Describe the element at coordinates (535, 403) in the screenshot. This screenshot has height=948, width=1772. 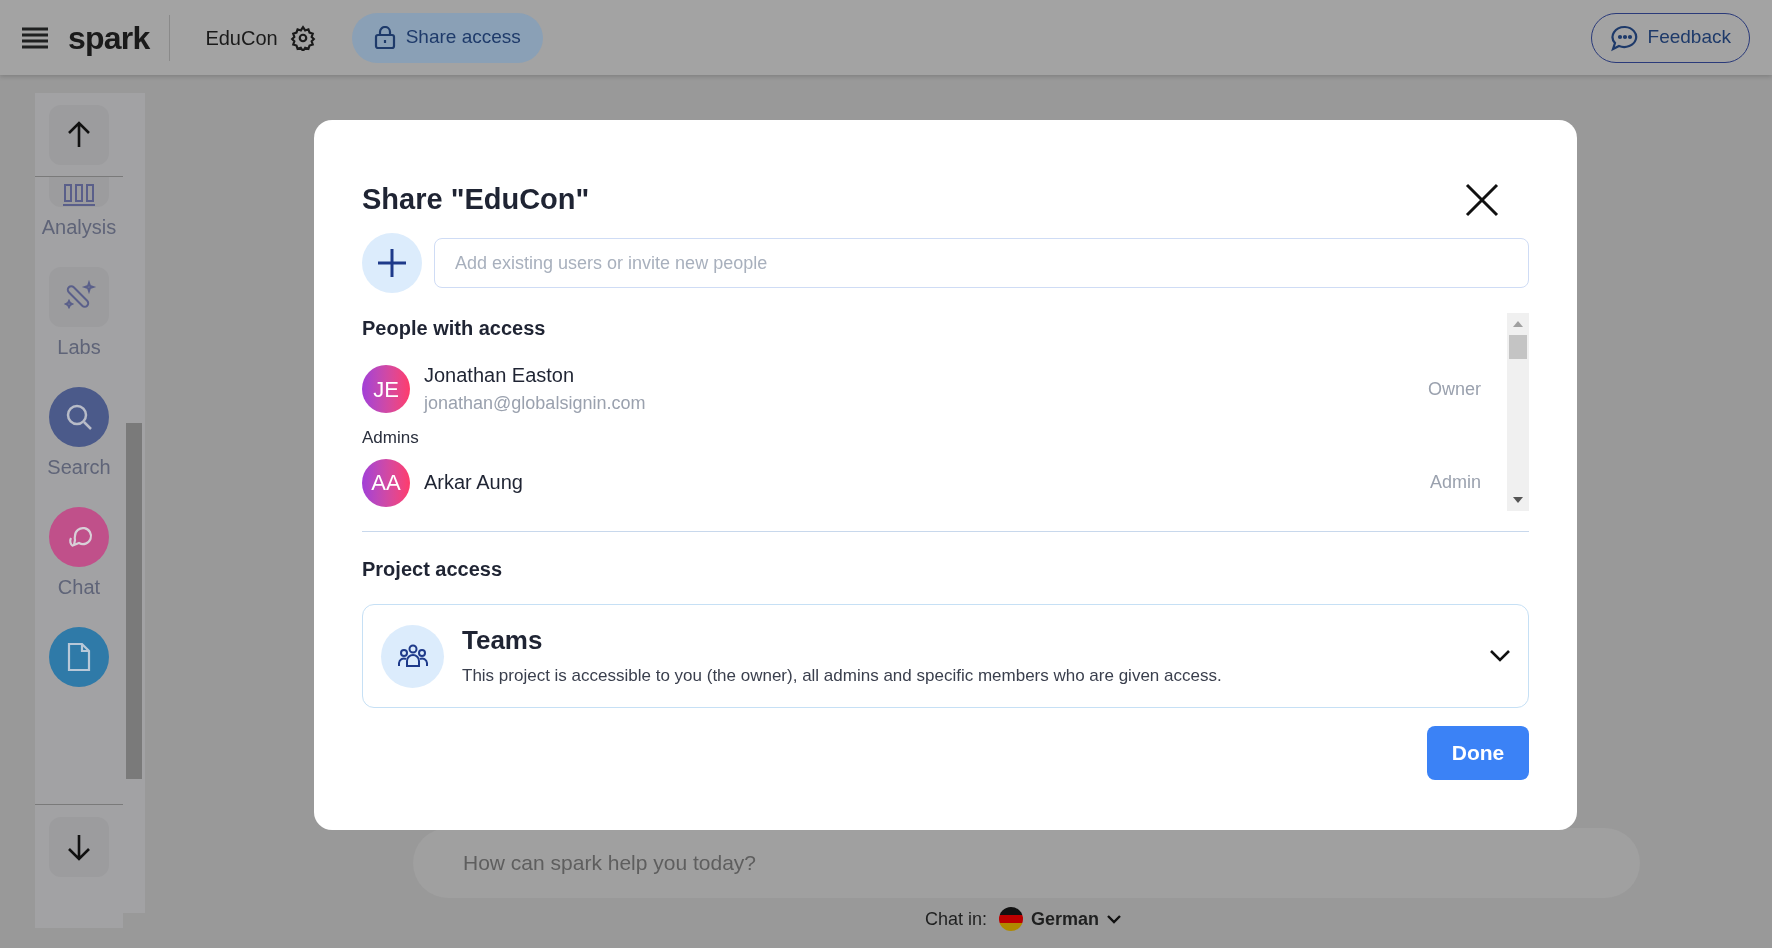
I see `person-email: jonathan@globalsignin.com` at that location.